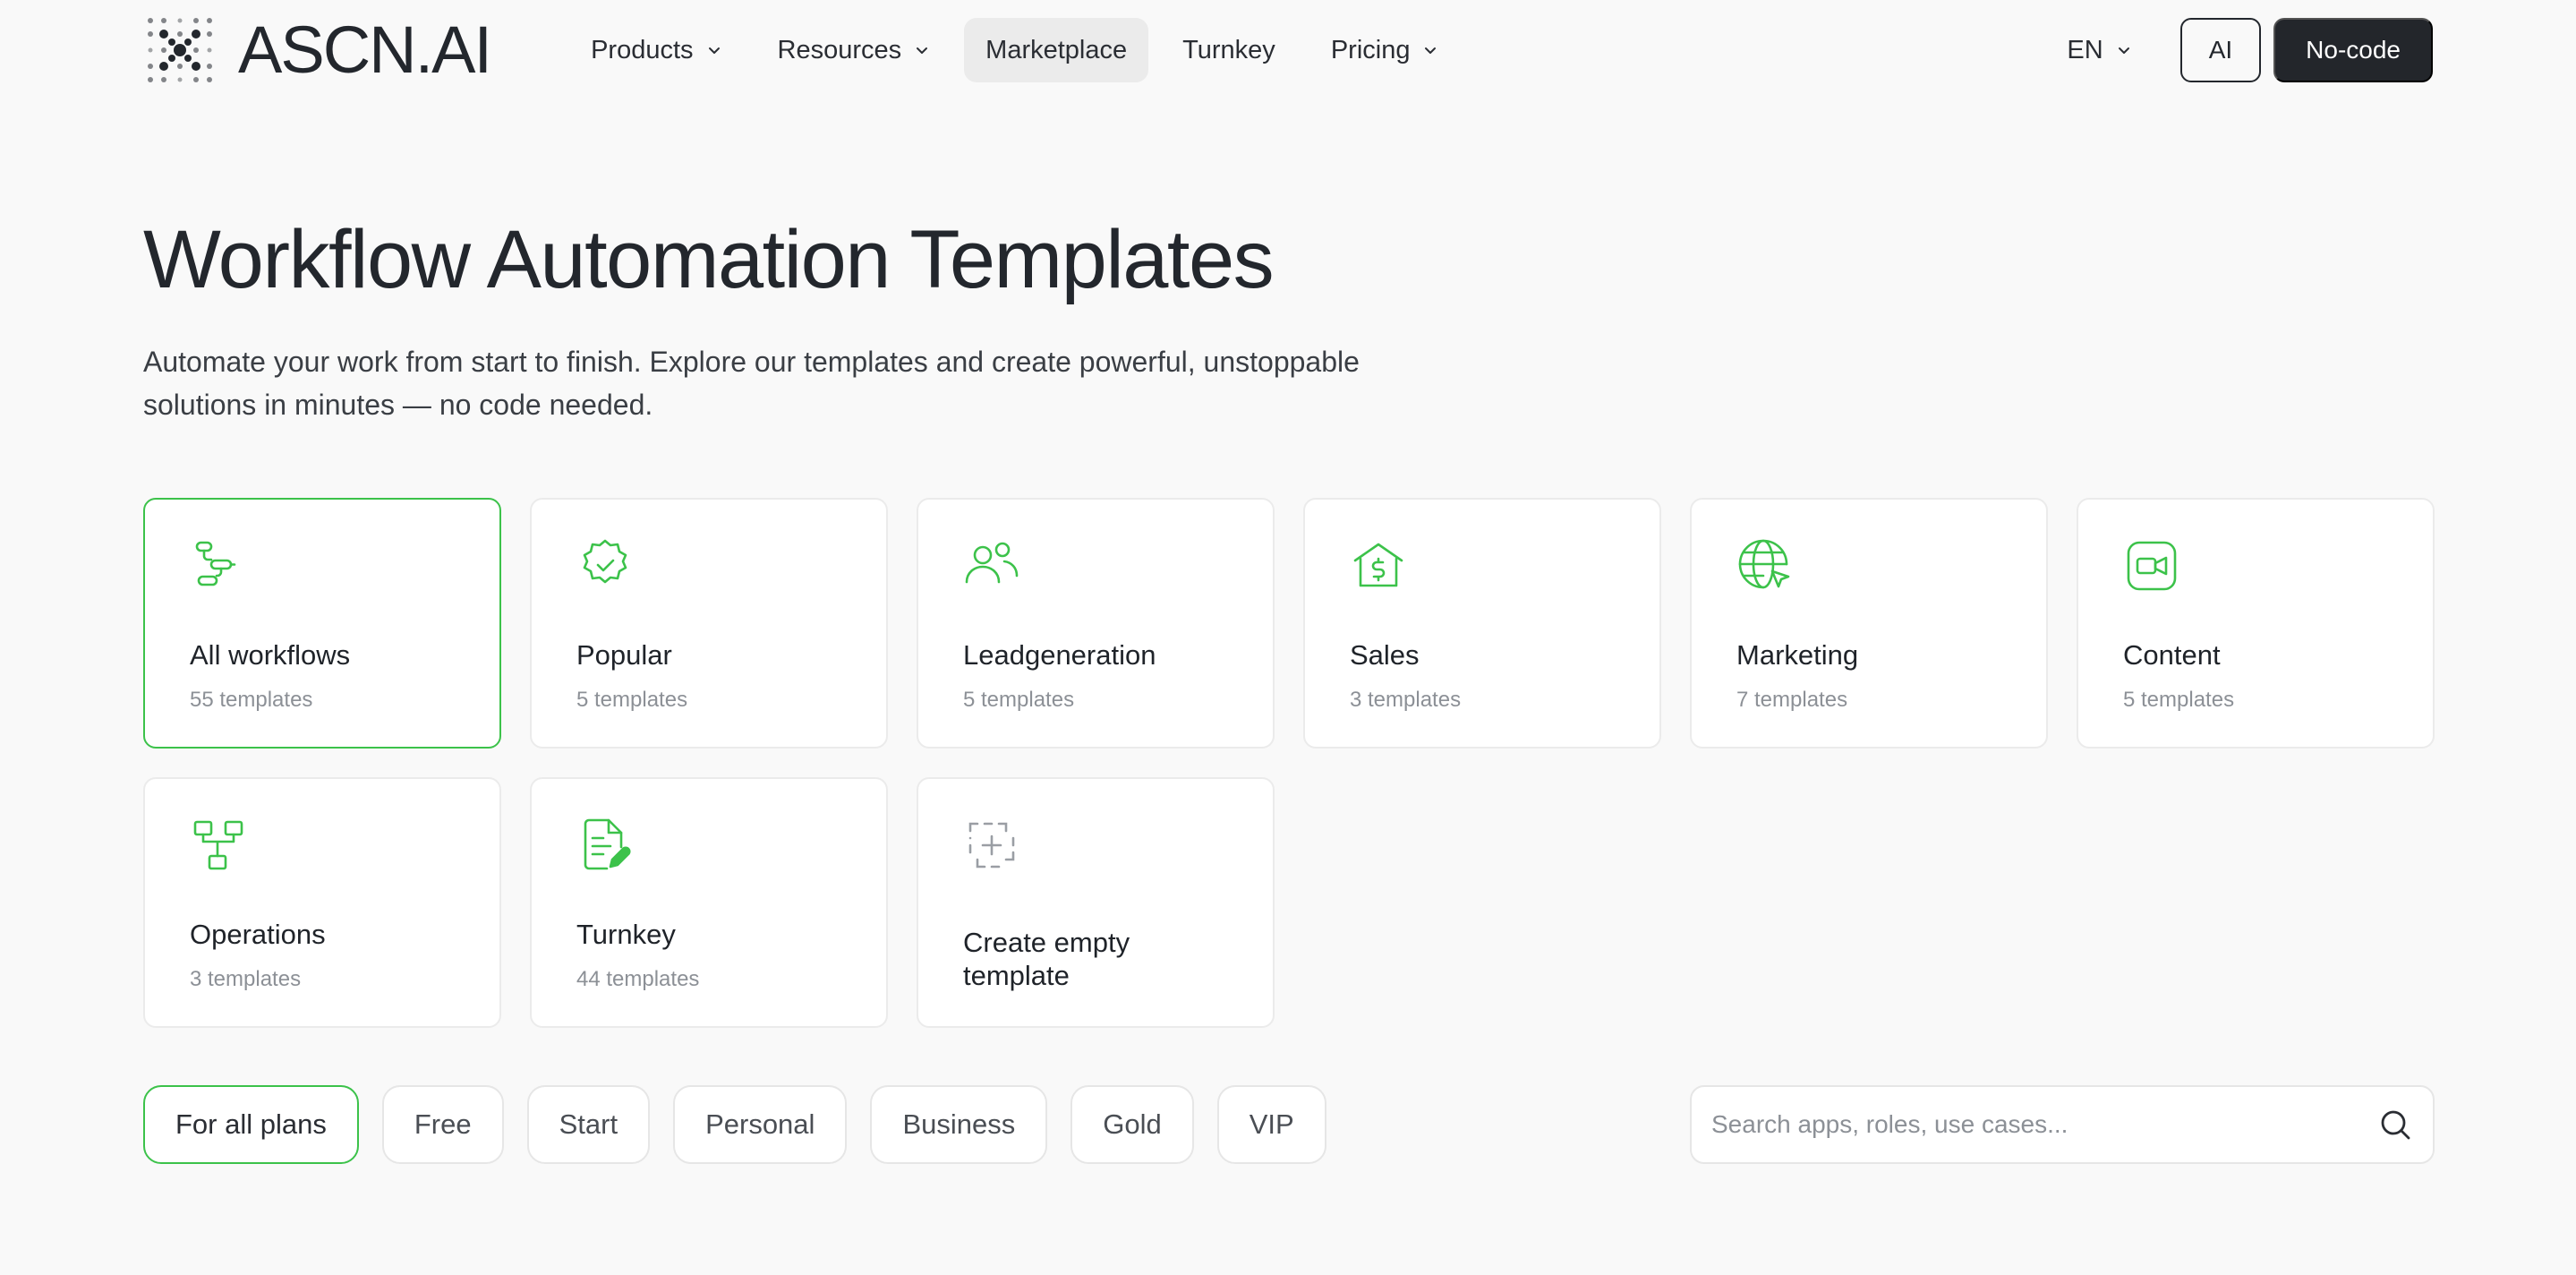 This screenshot has width=2576, height=1275. I want to click on nav-actions: EN AI No-code, so click(2250, 50).